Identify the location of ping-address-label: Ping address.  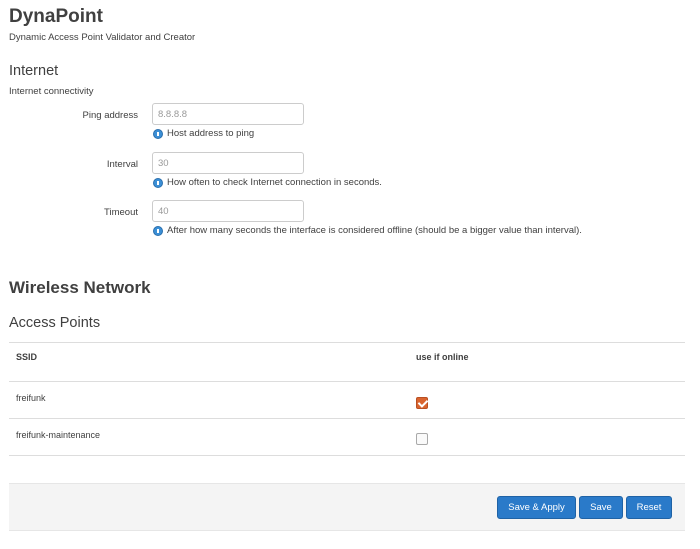
(110, 115).